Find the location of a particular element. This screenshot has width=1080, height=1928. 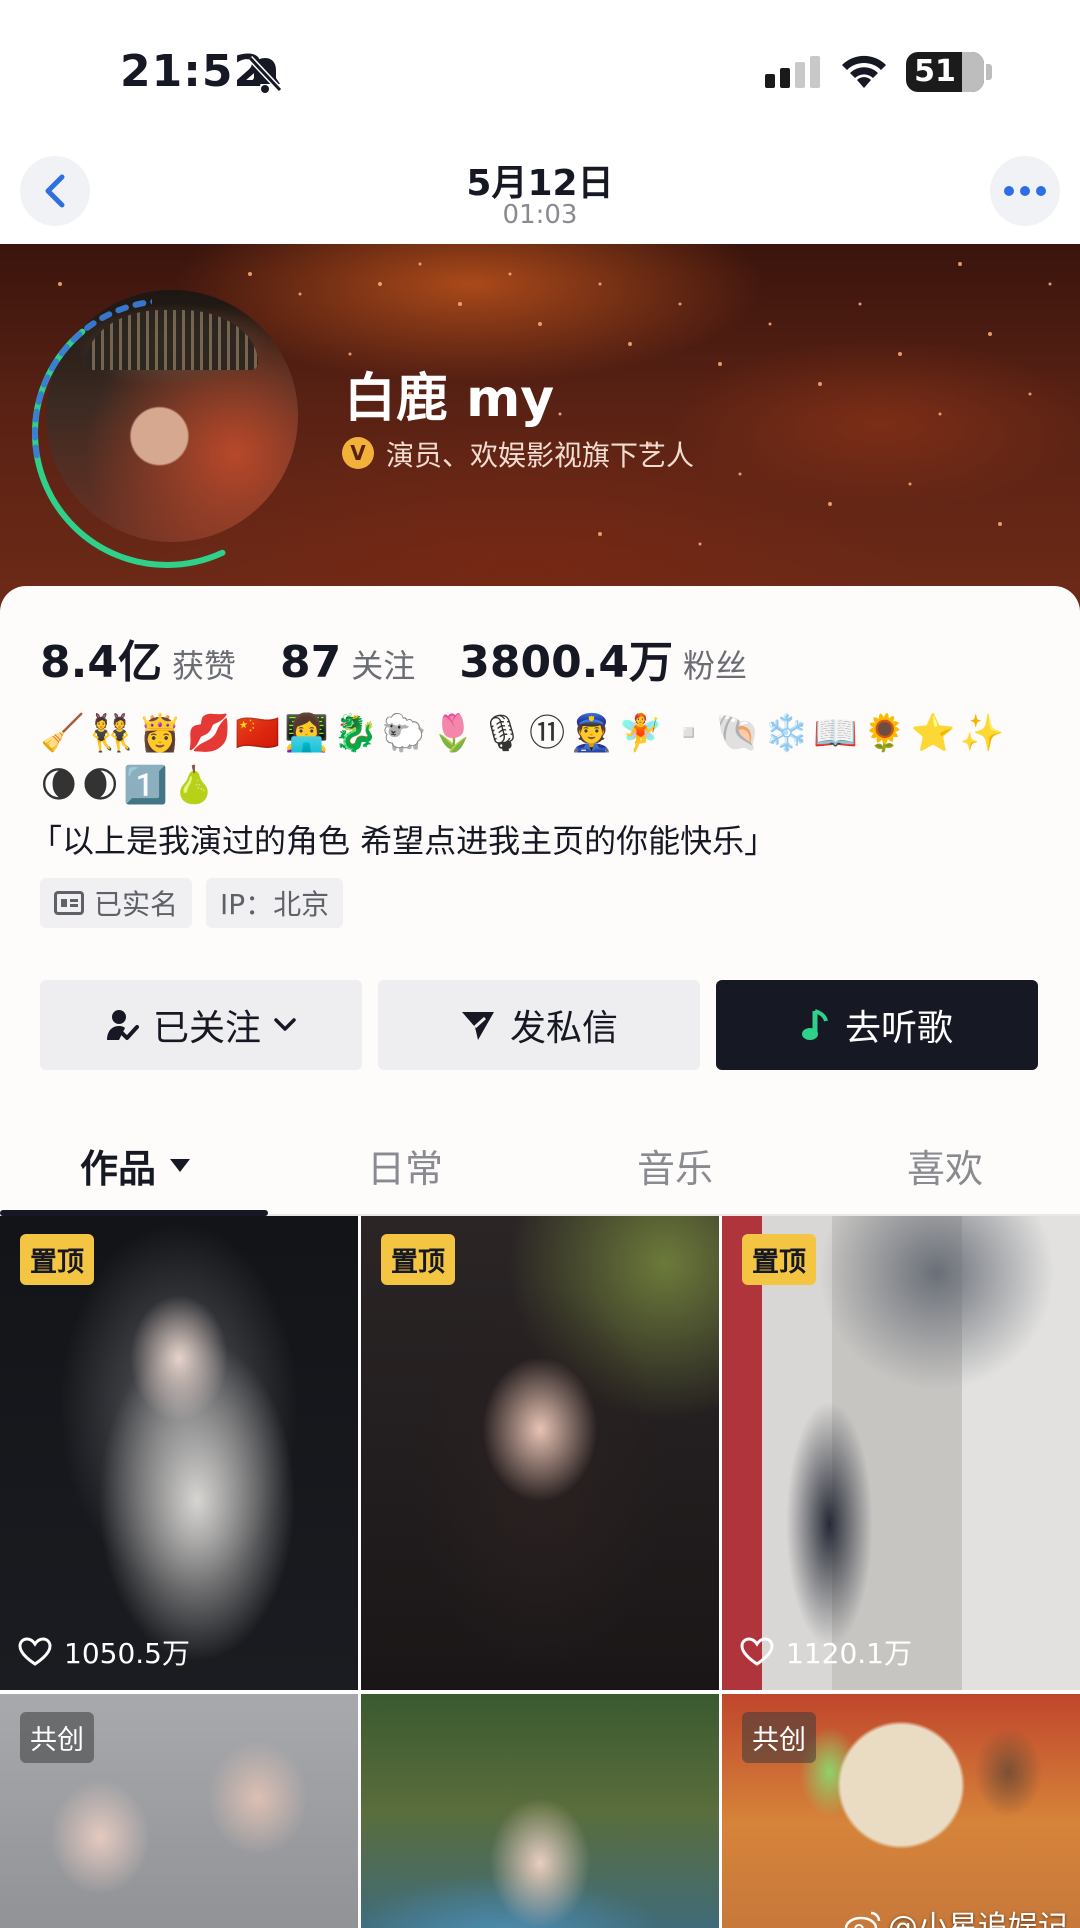

tab-works: 作品 is located at coordinates (135, 1165).